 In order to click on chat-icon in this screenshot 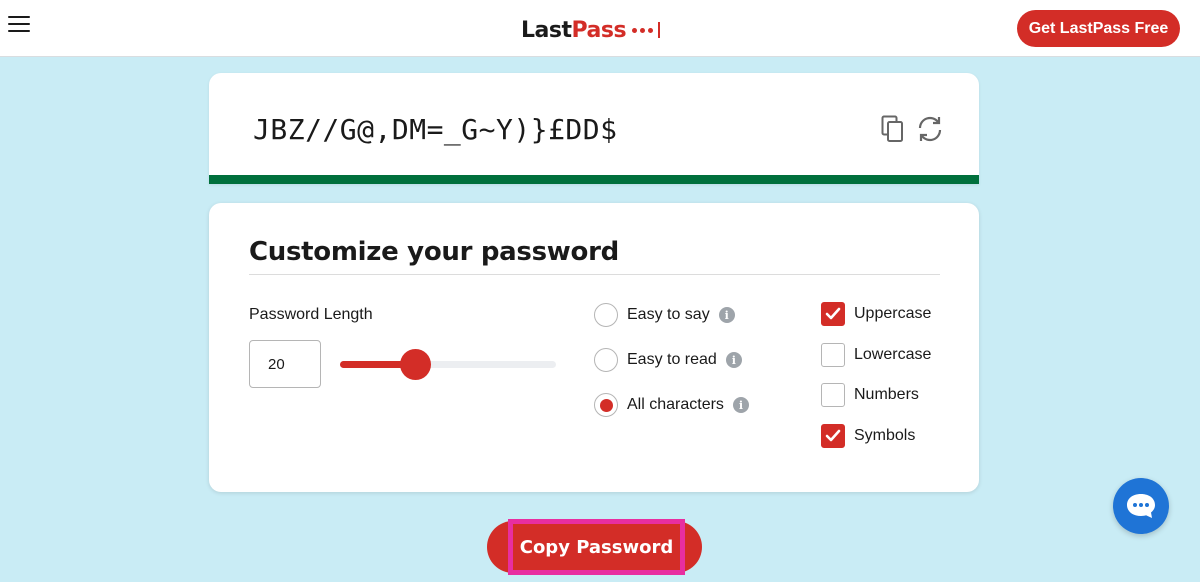, I will do `click(1141, 506)`.